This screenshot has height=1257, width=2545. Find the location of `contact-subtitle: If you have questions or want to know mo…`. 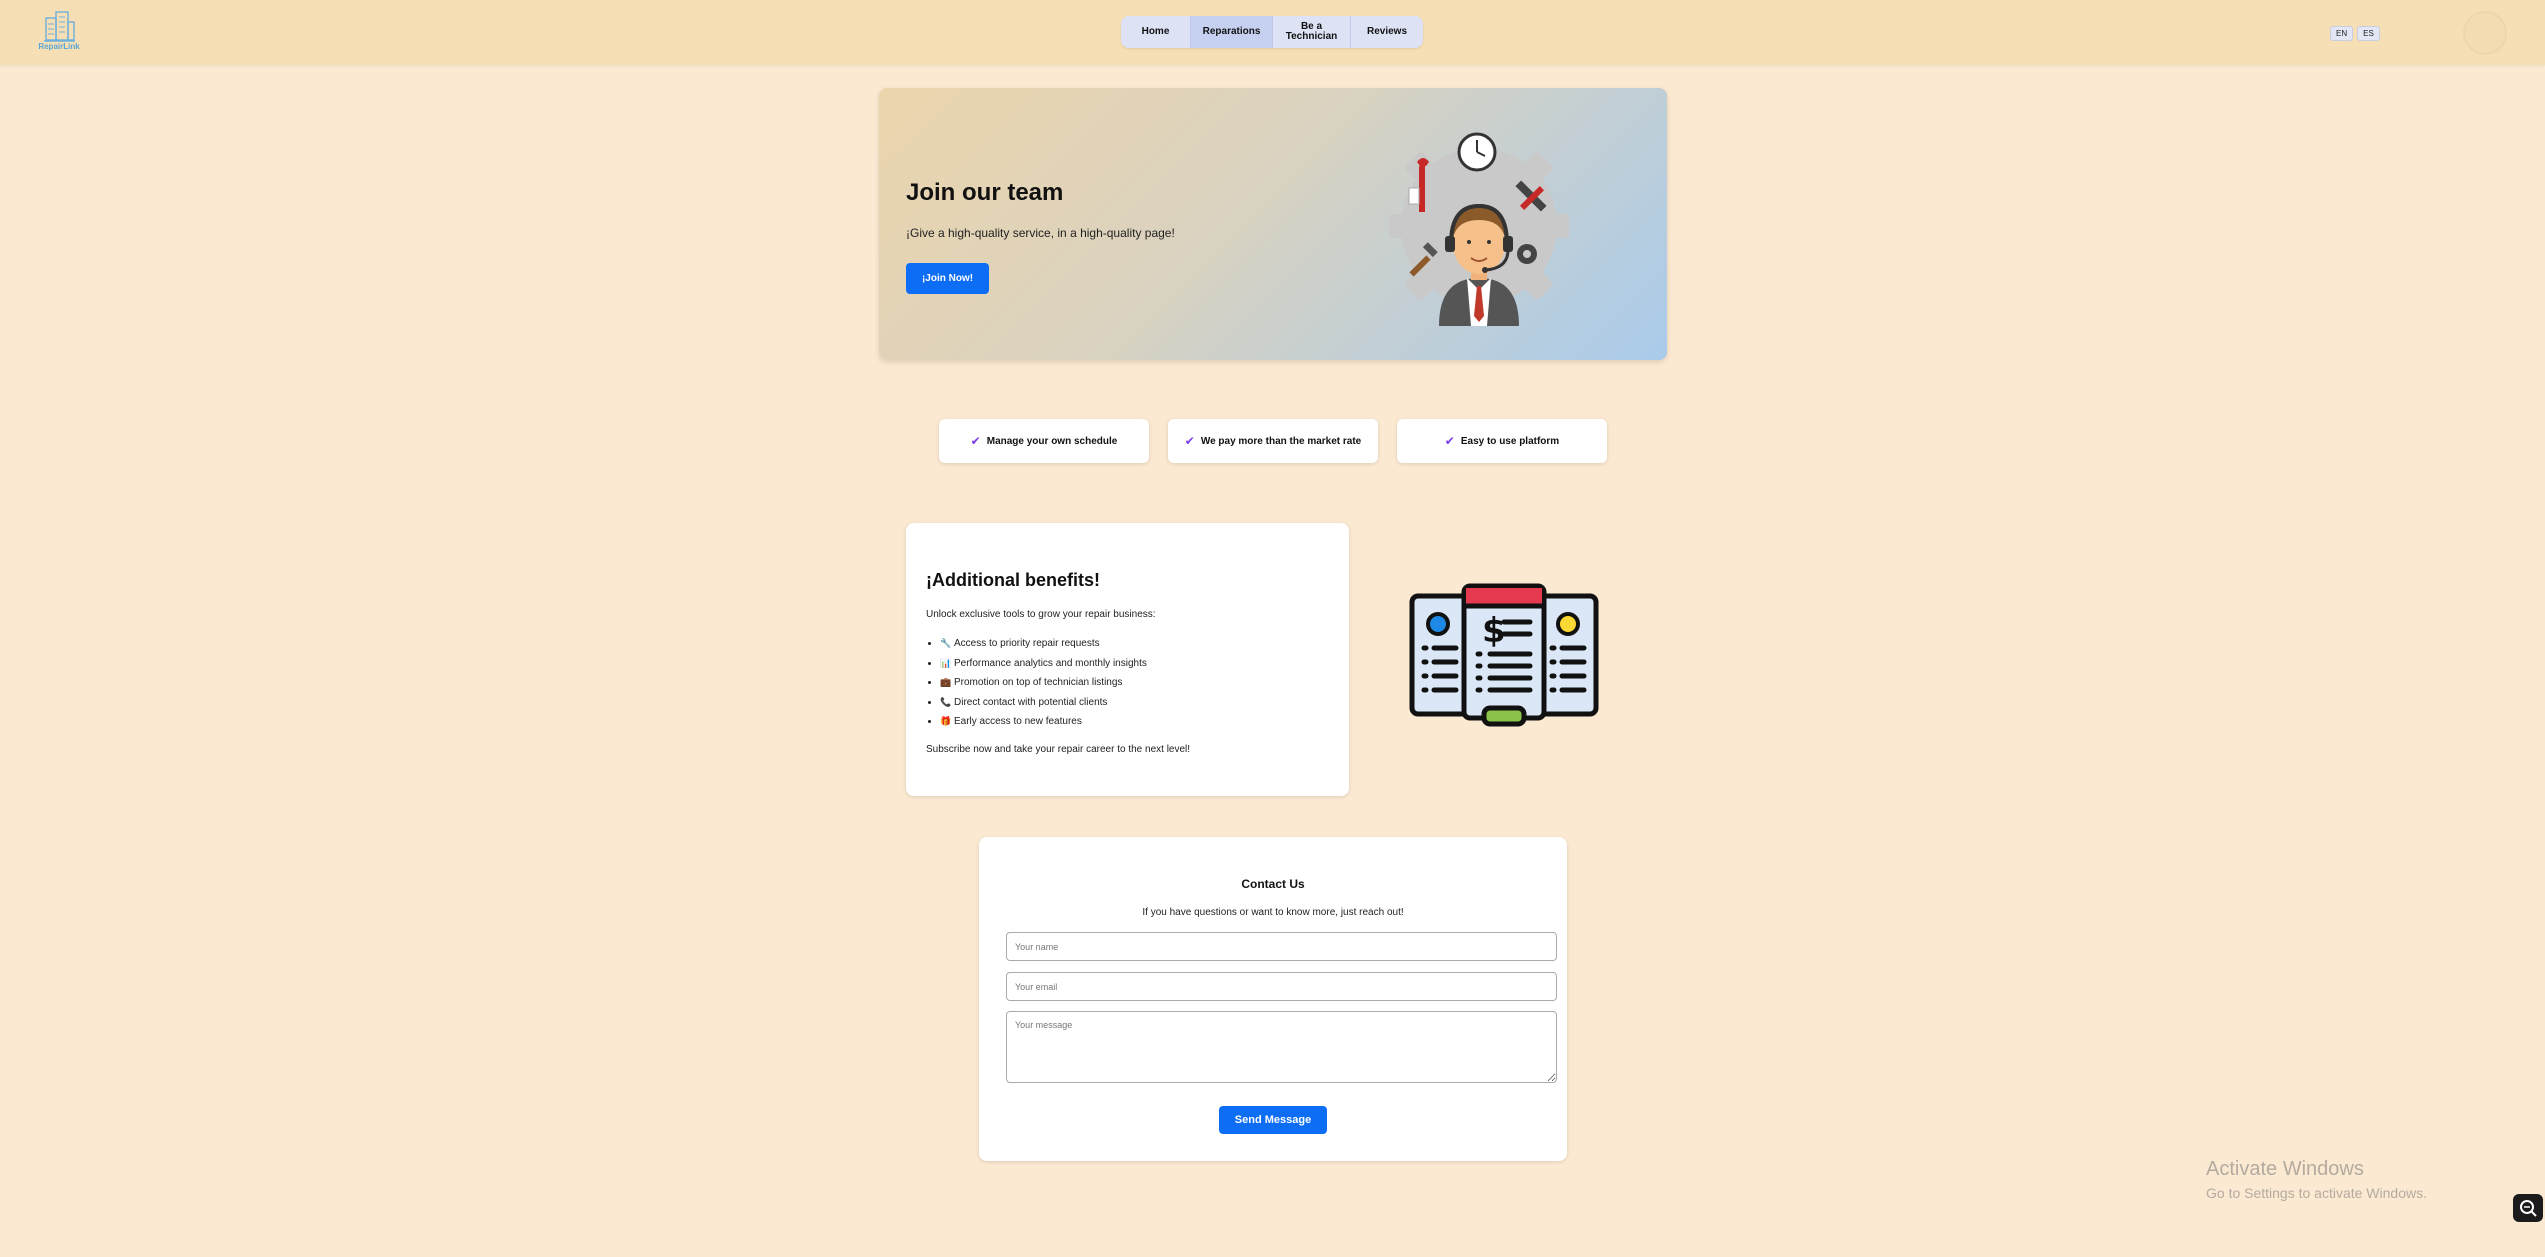

contact-subtitle: If you have questions or want to know mo… is located at coordinates (1273, 912).